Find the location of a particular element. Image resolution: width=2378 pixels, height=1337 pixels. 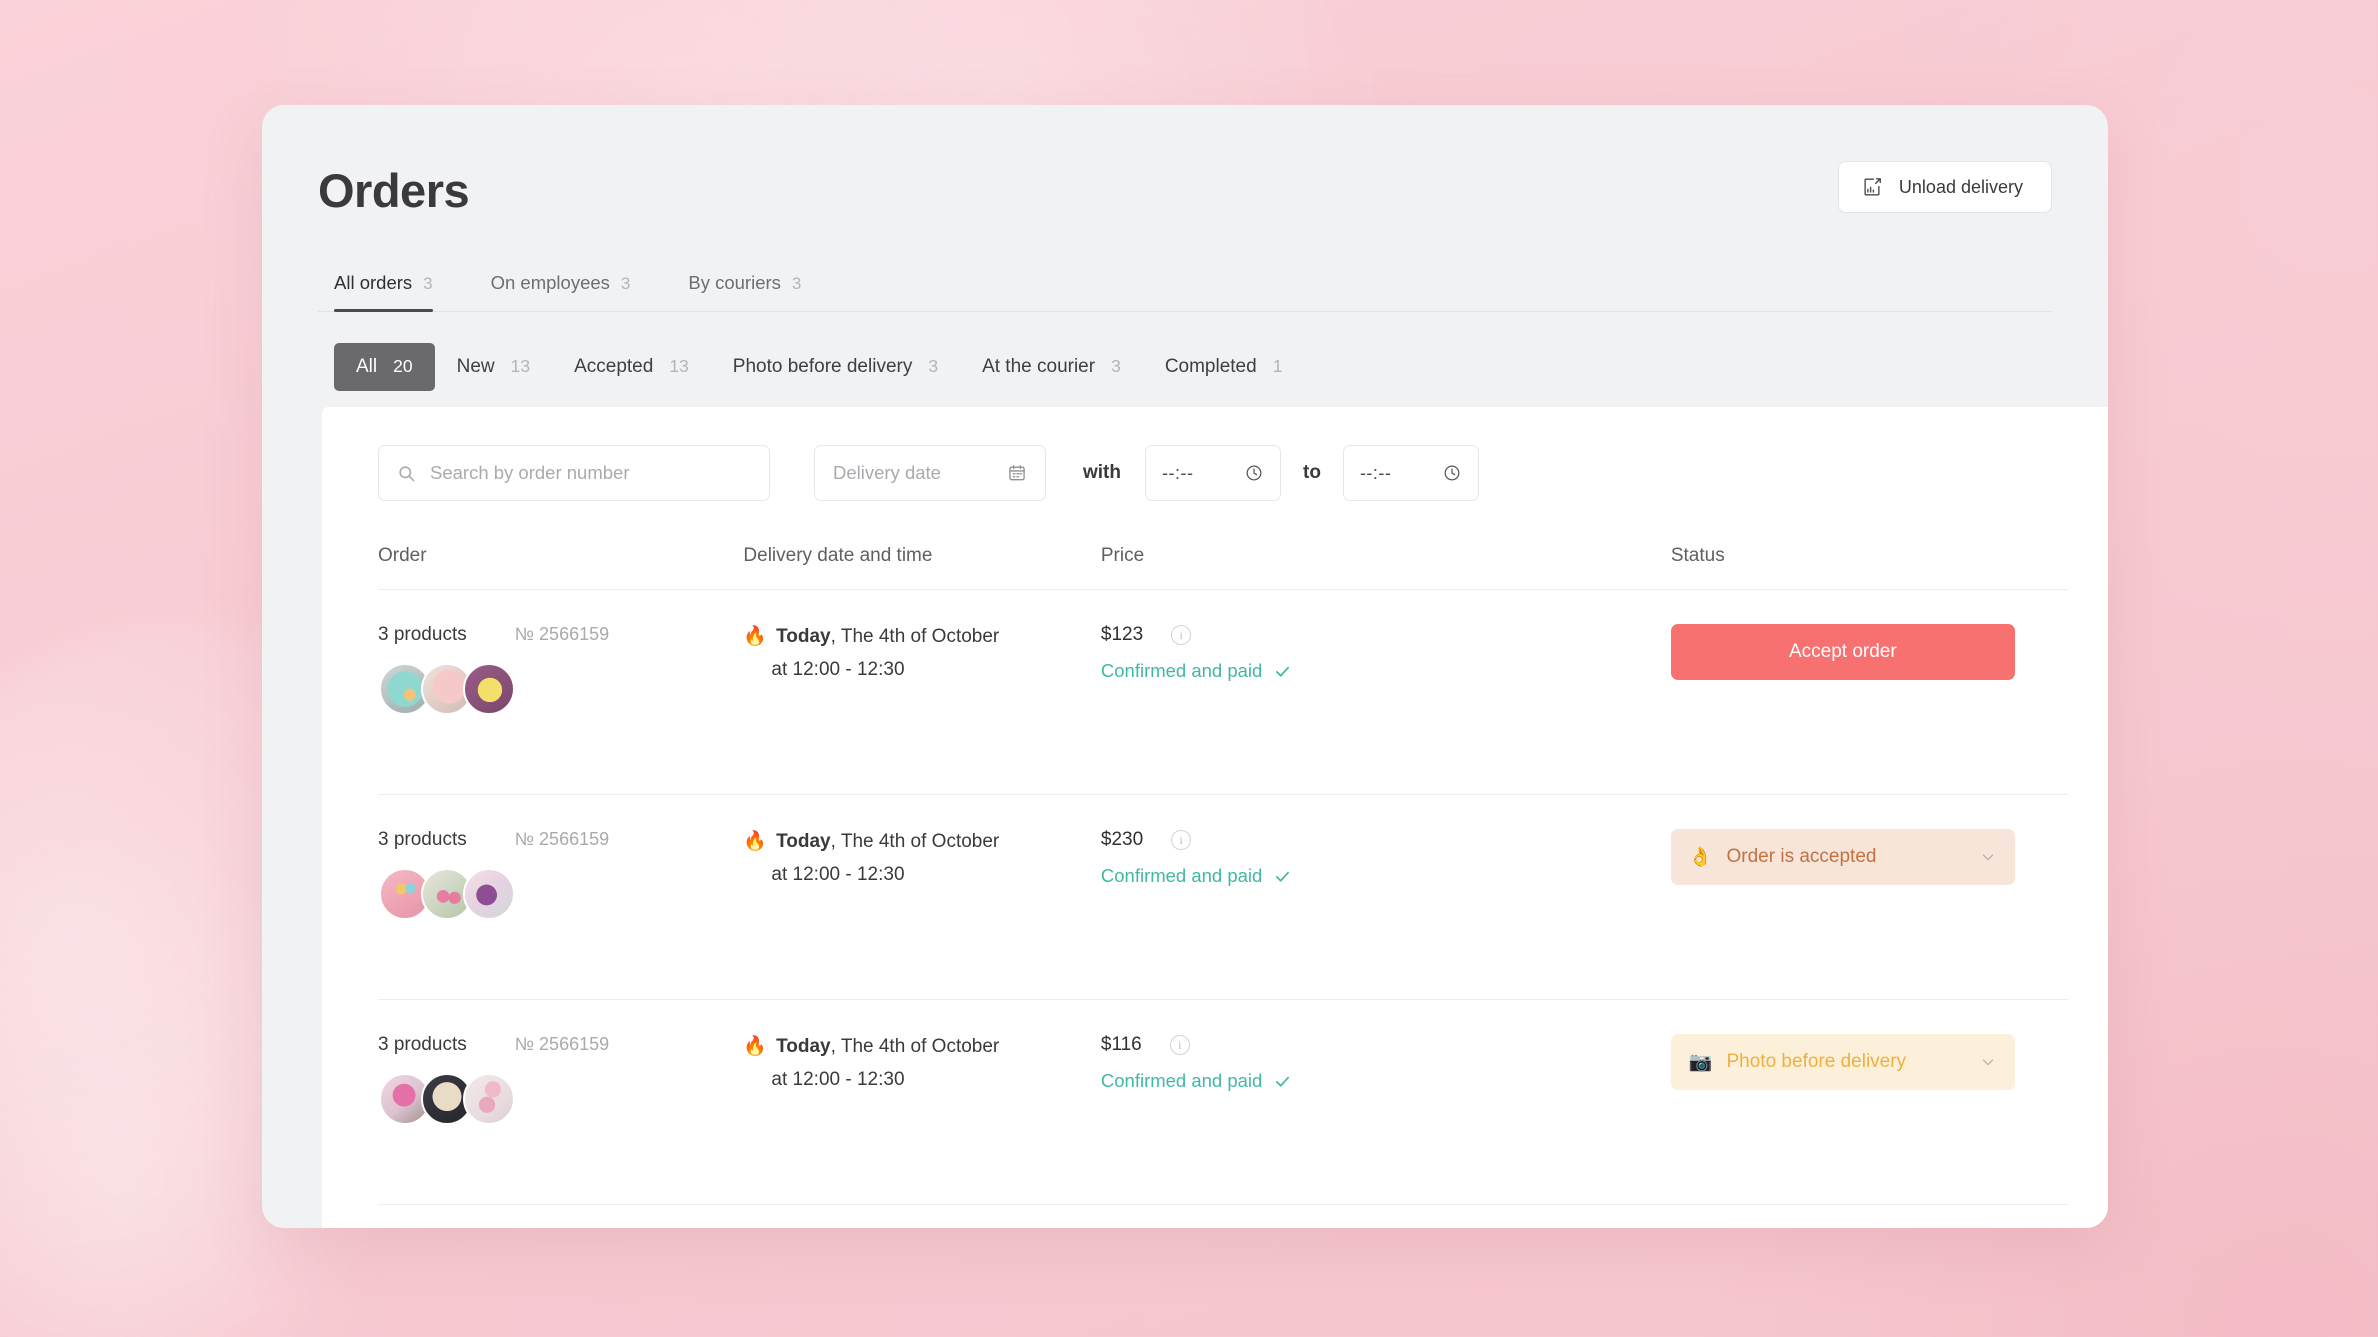

camera-icon: 📷 is located at coordinates (1700, 1062).